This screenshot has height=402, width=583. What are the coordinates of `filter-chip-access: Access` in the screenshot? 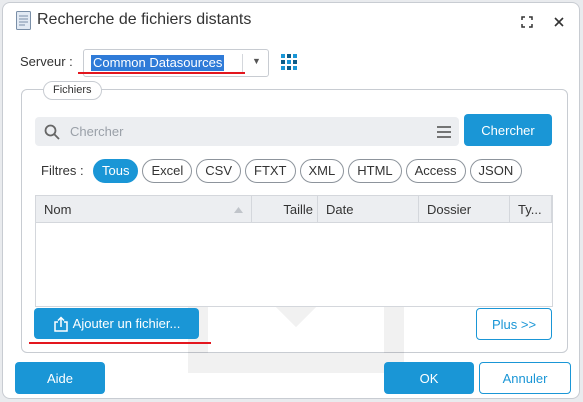 It's located at (435, 171).